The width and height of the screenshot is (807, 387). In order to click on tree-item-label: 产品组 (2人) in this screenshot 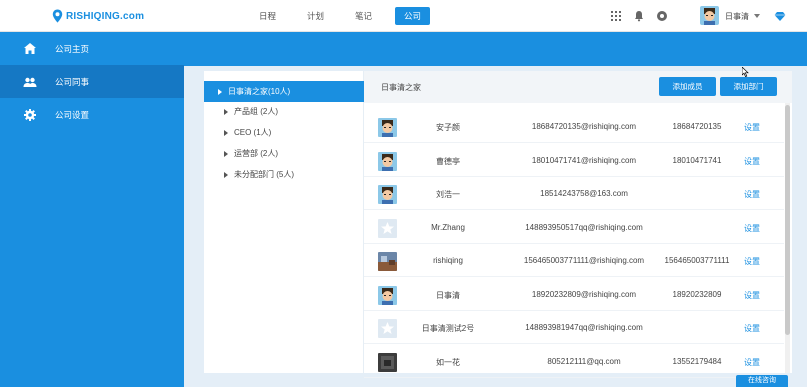, I will do `click(256, 111)`.